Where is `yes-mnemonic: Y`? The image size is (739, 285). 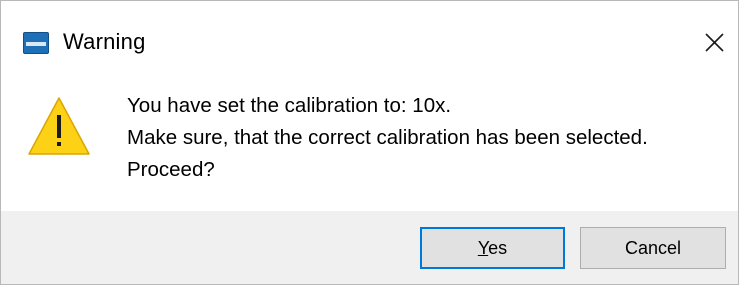 yes-mnemonic: Y is located at coordinates (483, 248).